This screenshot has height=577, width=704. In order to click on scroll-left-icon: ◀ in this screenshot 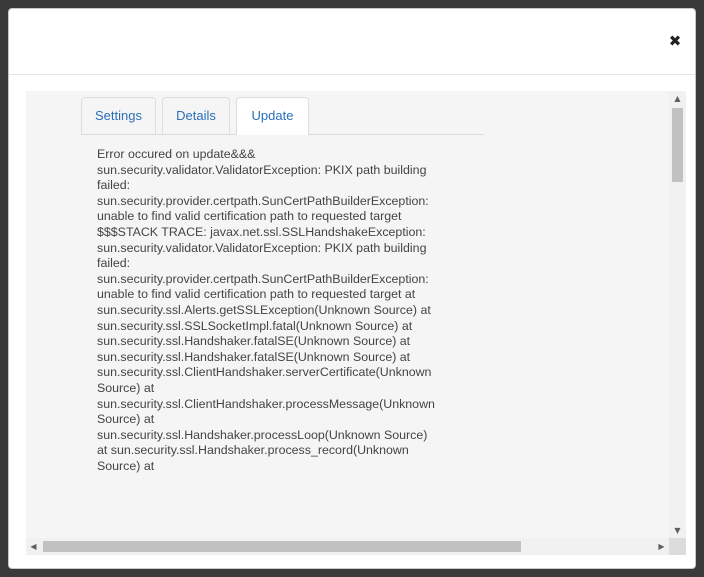, I will do `click(33, 546)`.